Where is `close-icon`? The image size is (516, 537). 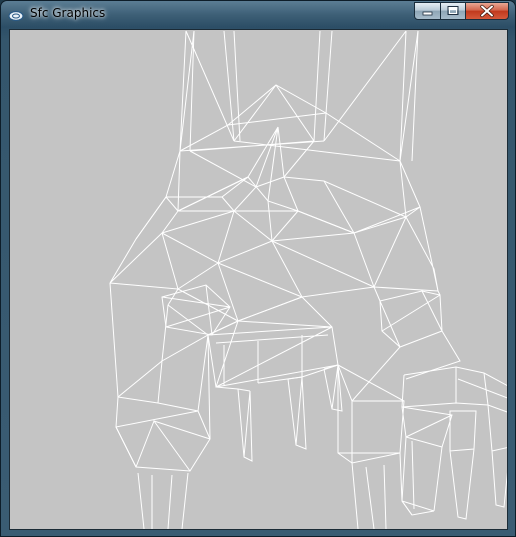
close-icon is located at coordinates (487, 11).